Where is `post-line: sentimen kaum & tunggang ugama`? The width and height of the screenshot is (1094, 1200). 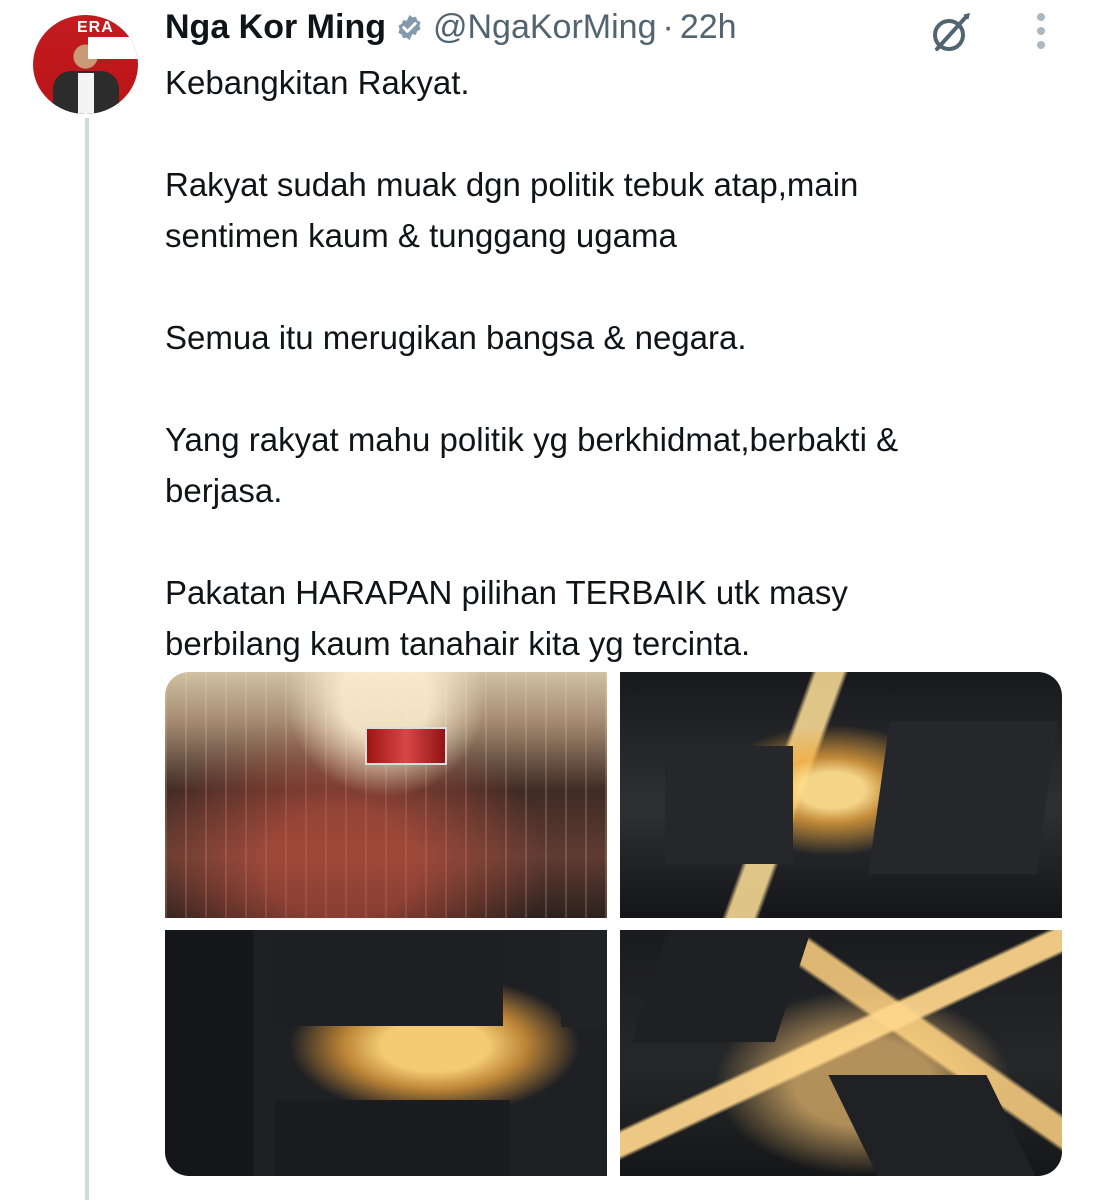
post-line: sentimen kaum & tunggang ugama is located at coordinates (421, 235).